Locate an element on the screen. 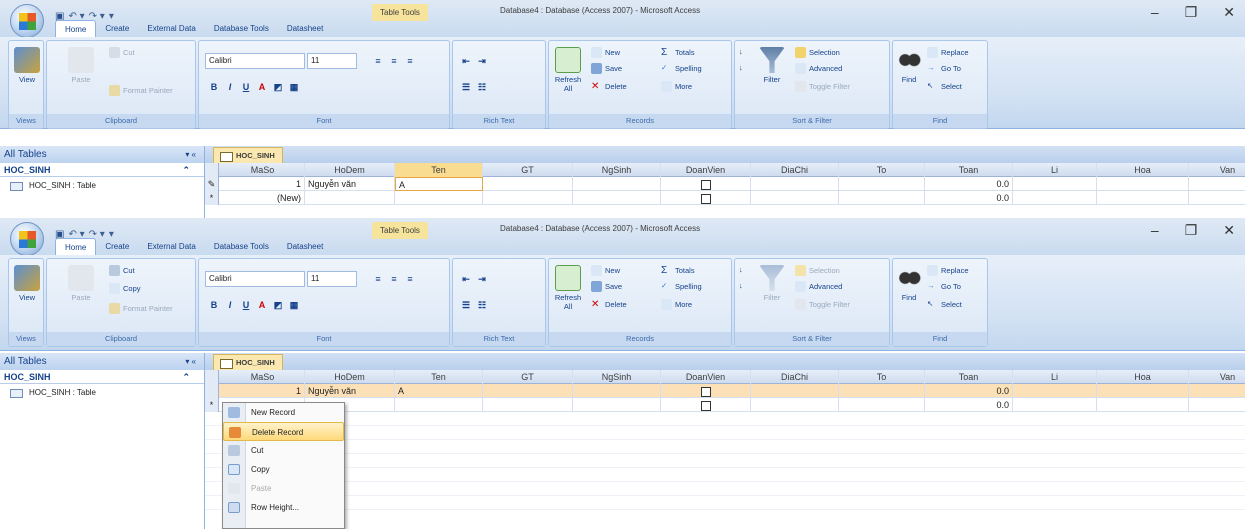 This screenshot has width=1245, height=529. view-button: View is located at coordinates (27, 65).